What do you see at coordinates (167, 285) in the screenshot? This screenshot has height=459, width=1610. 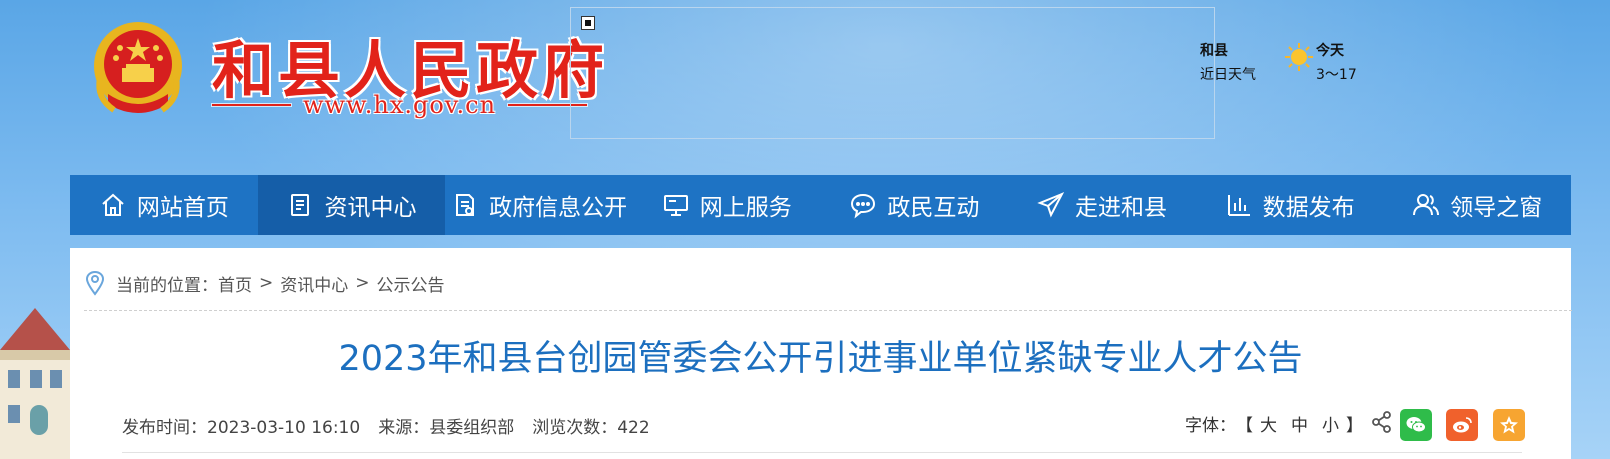 I see `breadcrumb-prefix: 当前的位置：` at bounding box center [167, 285].